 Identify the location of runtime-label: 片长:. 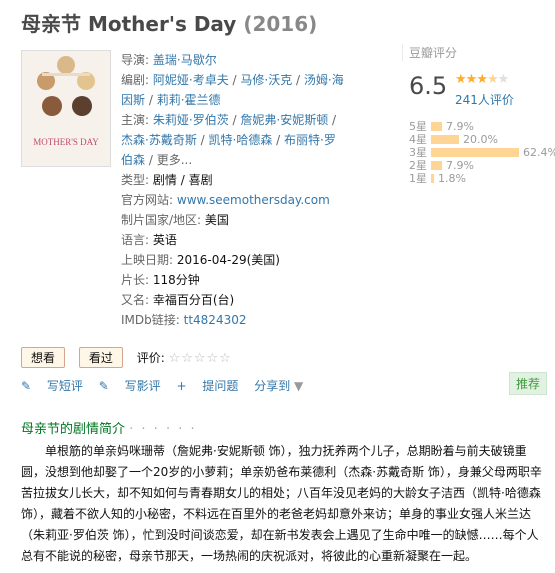
(135, 280).